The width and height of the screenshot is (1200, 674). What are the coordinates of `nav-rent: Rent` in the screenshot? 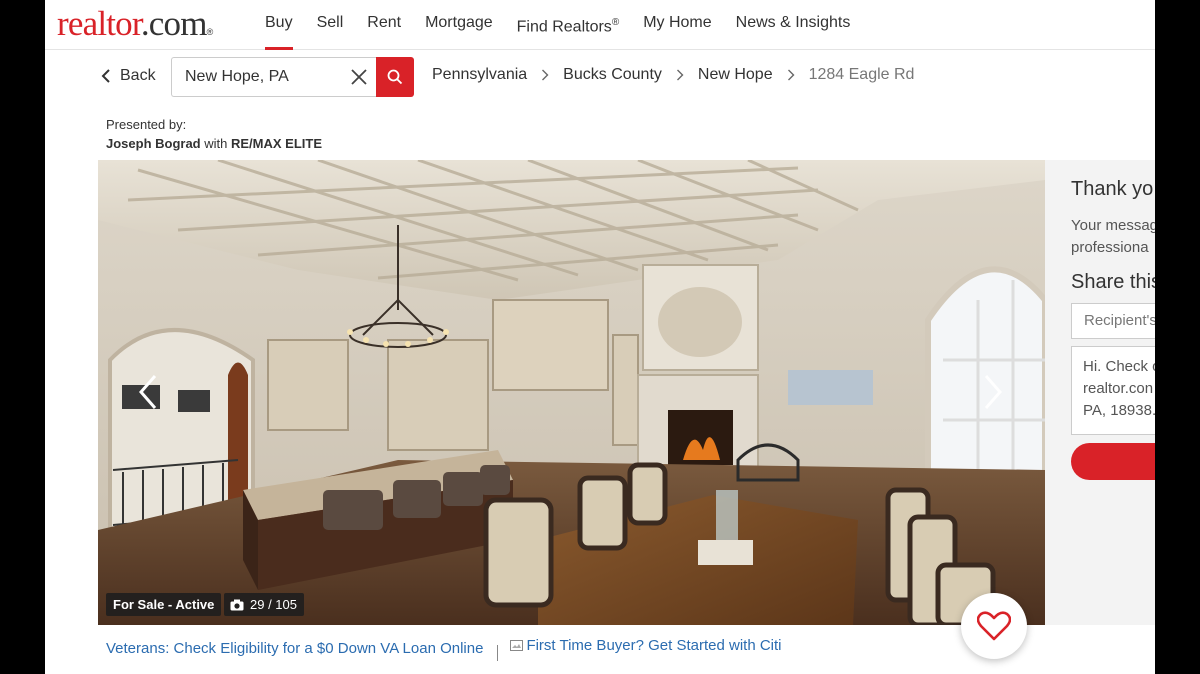 It's located at (384, 25).